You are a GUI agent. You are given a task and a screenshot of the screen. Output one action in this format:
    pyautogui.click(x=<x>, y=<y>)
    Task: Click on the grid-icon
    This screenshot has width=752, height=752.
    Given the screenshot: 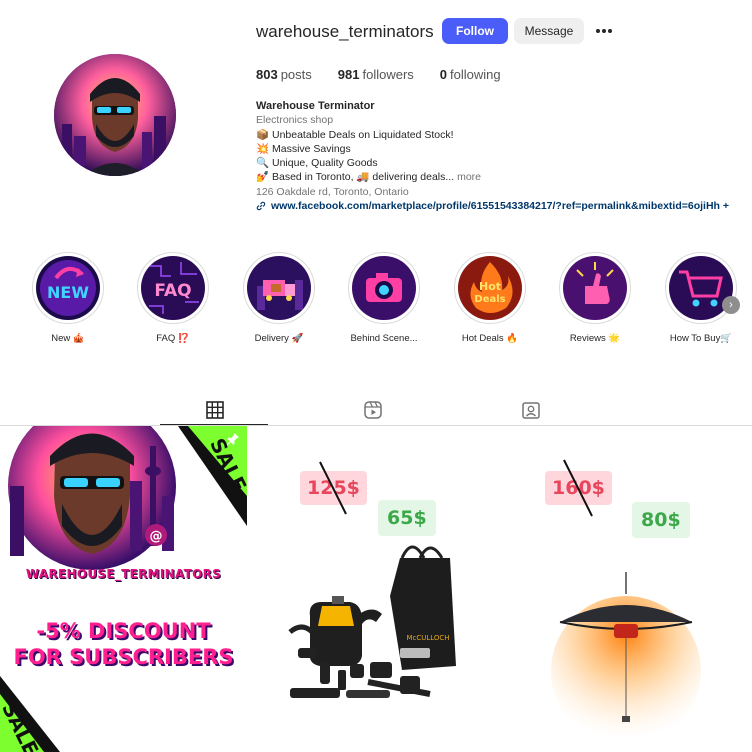 What is the action you would take?
    pyautogui.click(x=215, y=410)
    